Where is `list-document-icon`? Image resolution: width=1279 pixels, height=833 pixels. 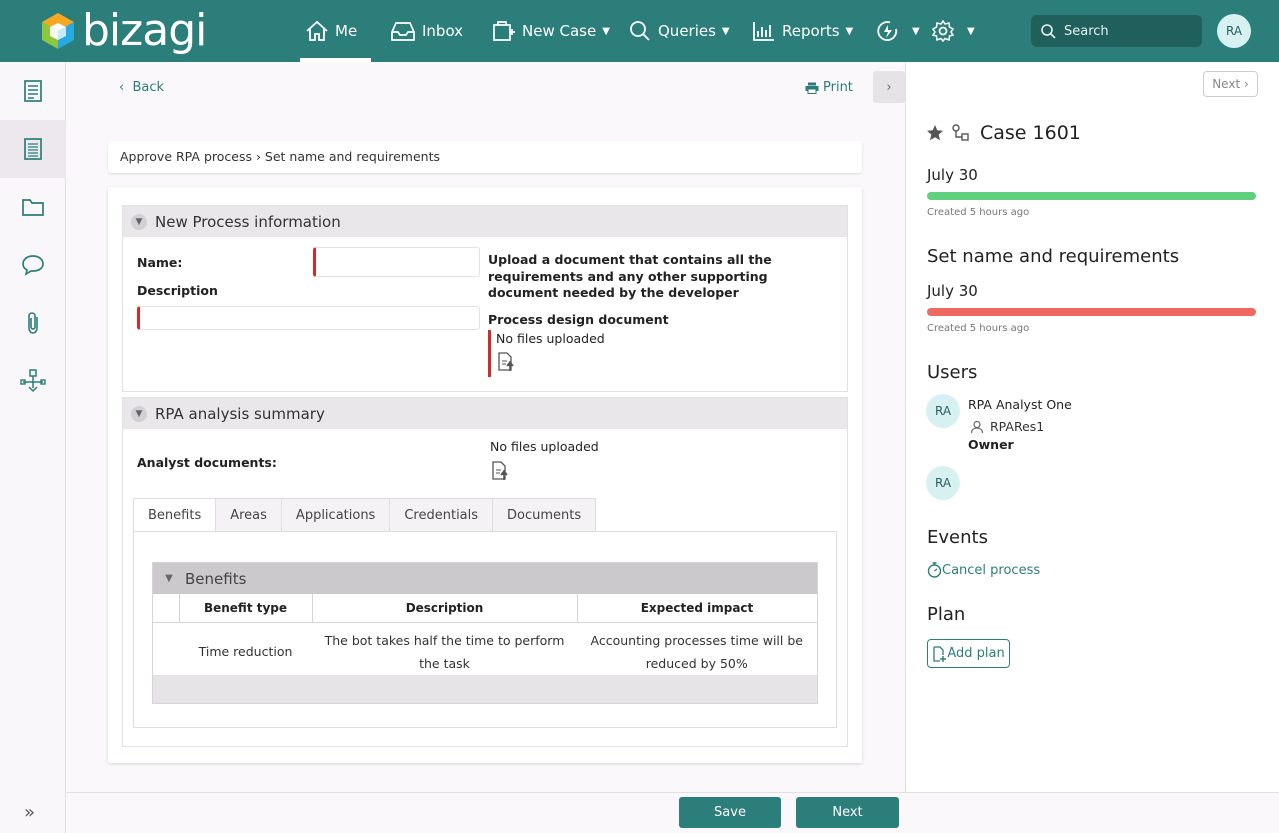
list-document-icon is located at coordinates (33, 149).